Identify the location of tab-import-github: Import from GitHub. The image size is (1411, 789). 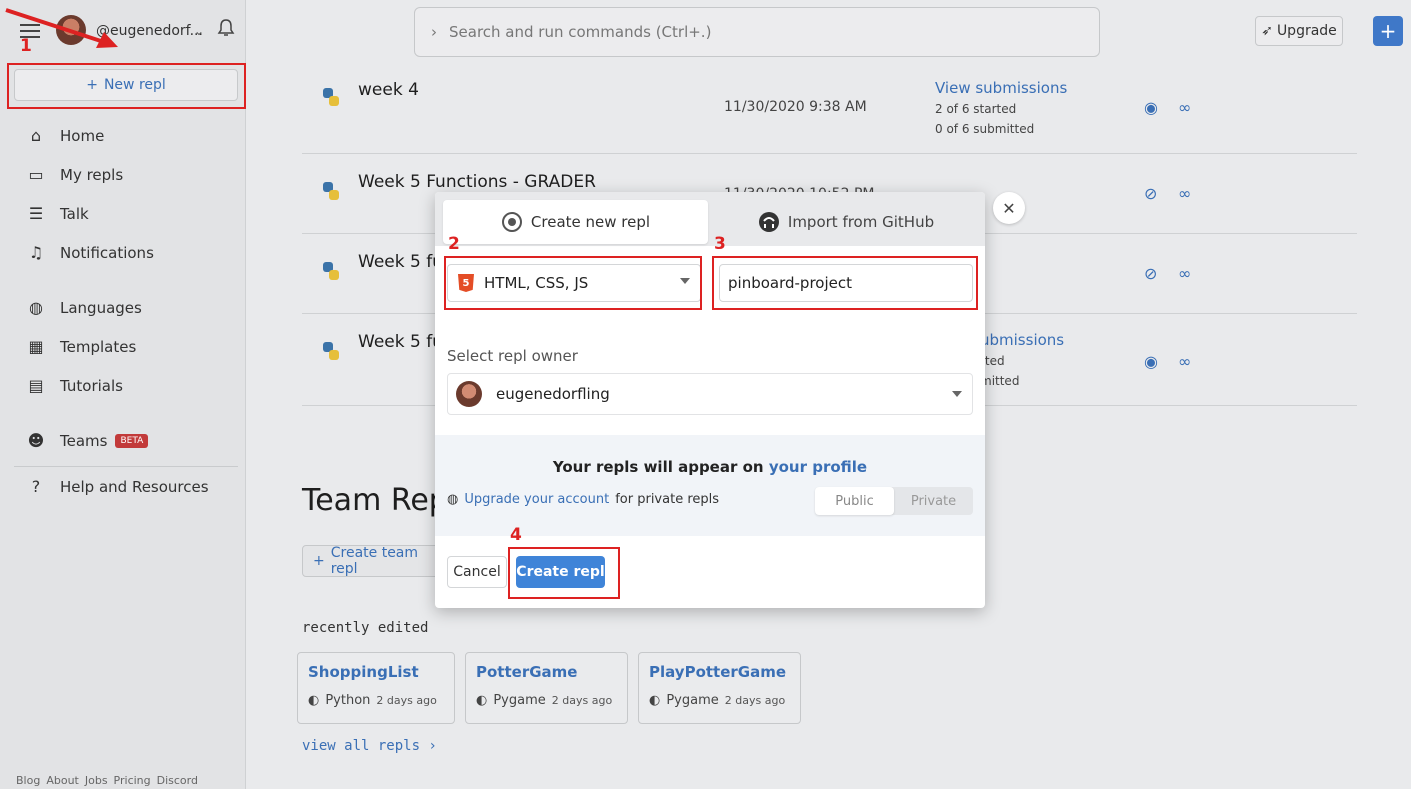
(846, 222).